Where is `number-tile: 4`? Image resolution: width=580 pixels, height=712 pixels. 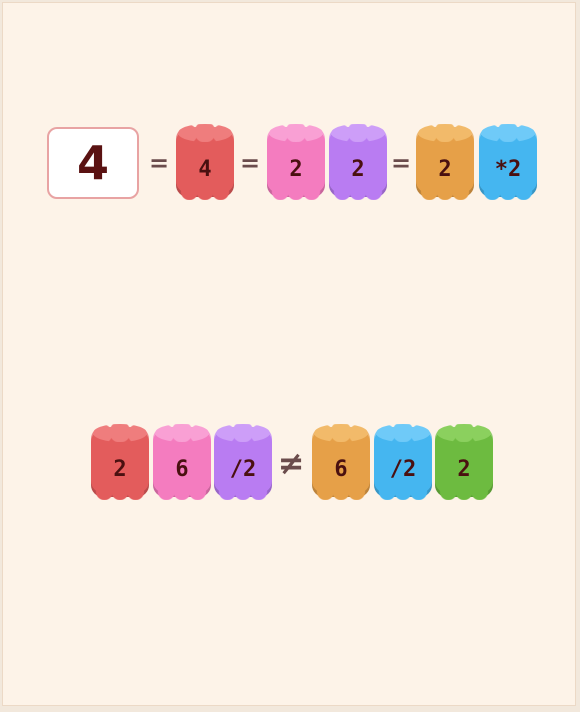 number-tile: 4 is located at coordinates (205, 162).